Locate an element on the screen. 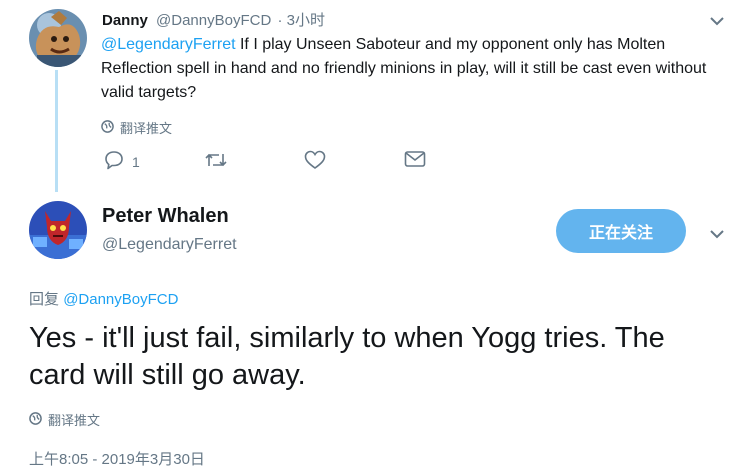 The height and width of the screenshot is (475, 743). message-icon is located at coordinates (415, 160).